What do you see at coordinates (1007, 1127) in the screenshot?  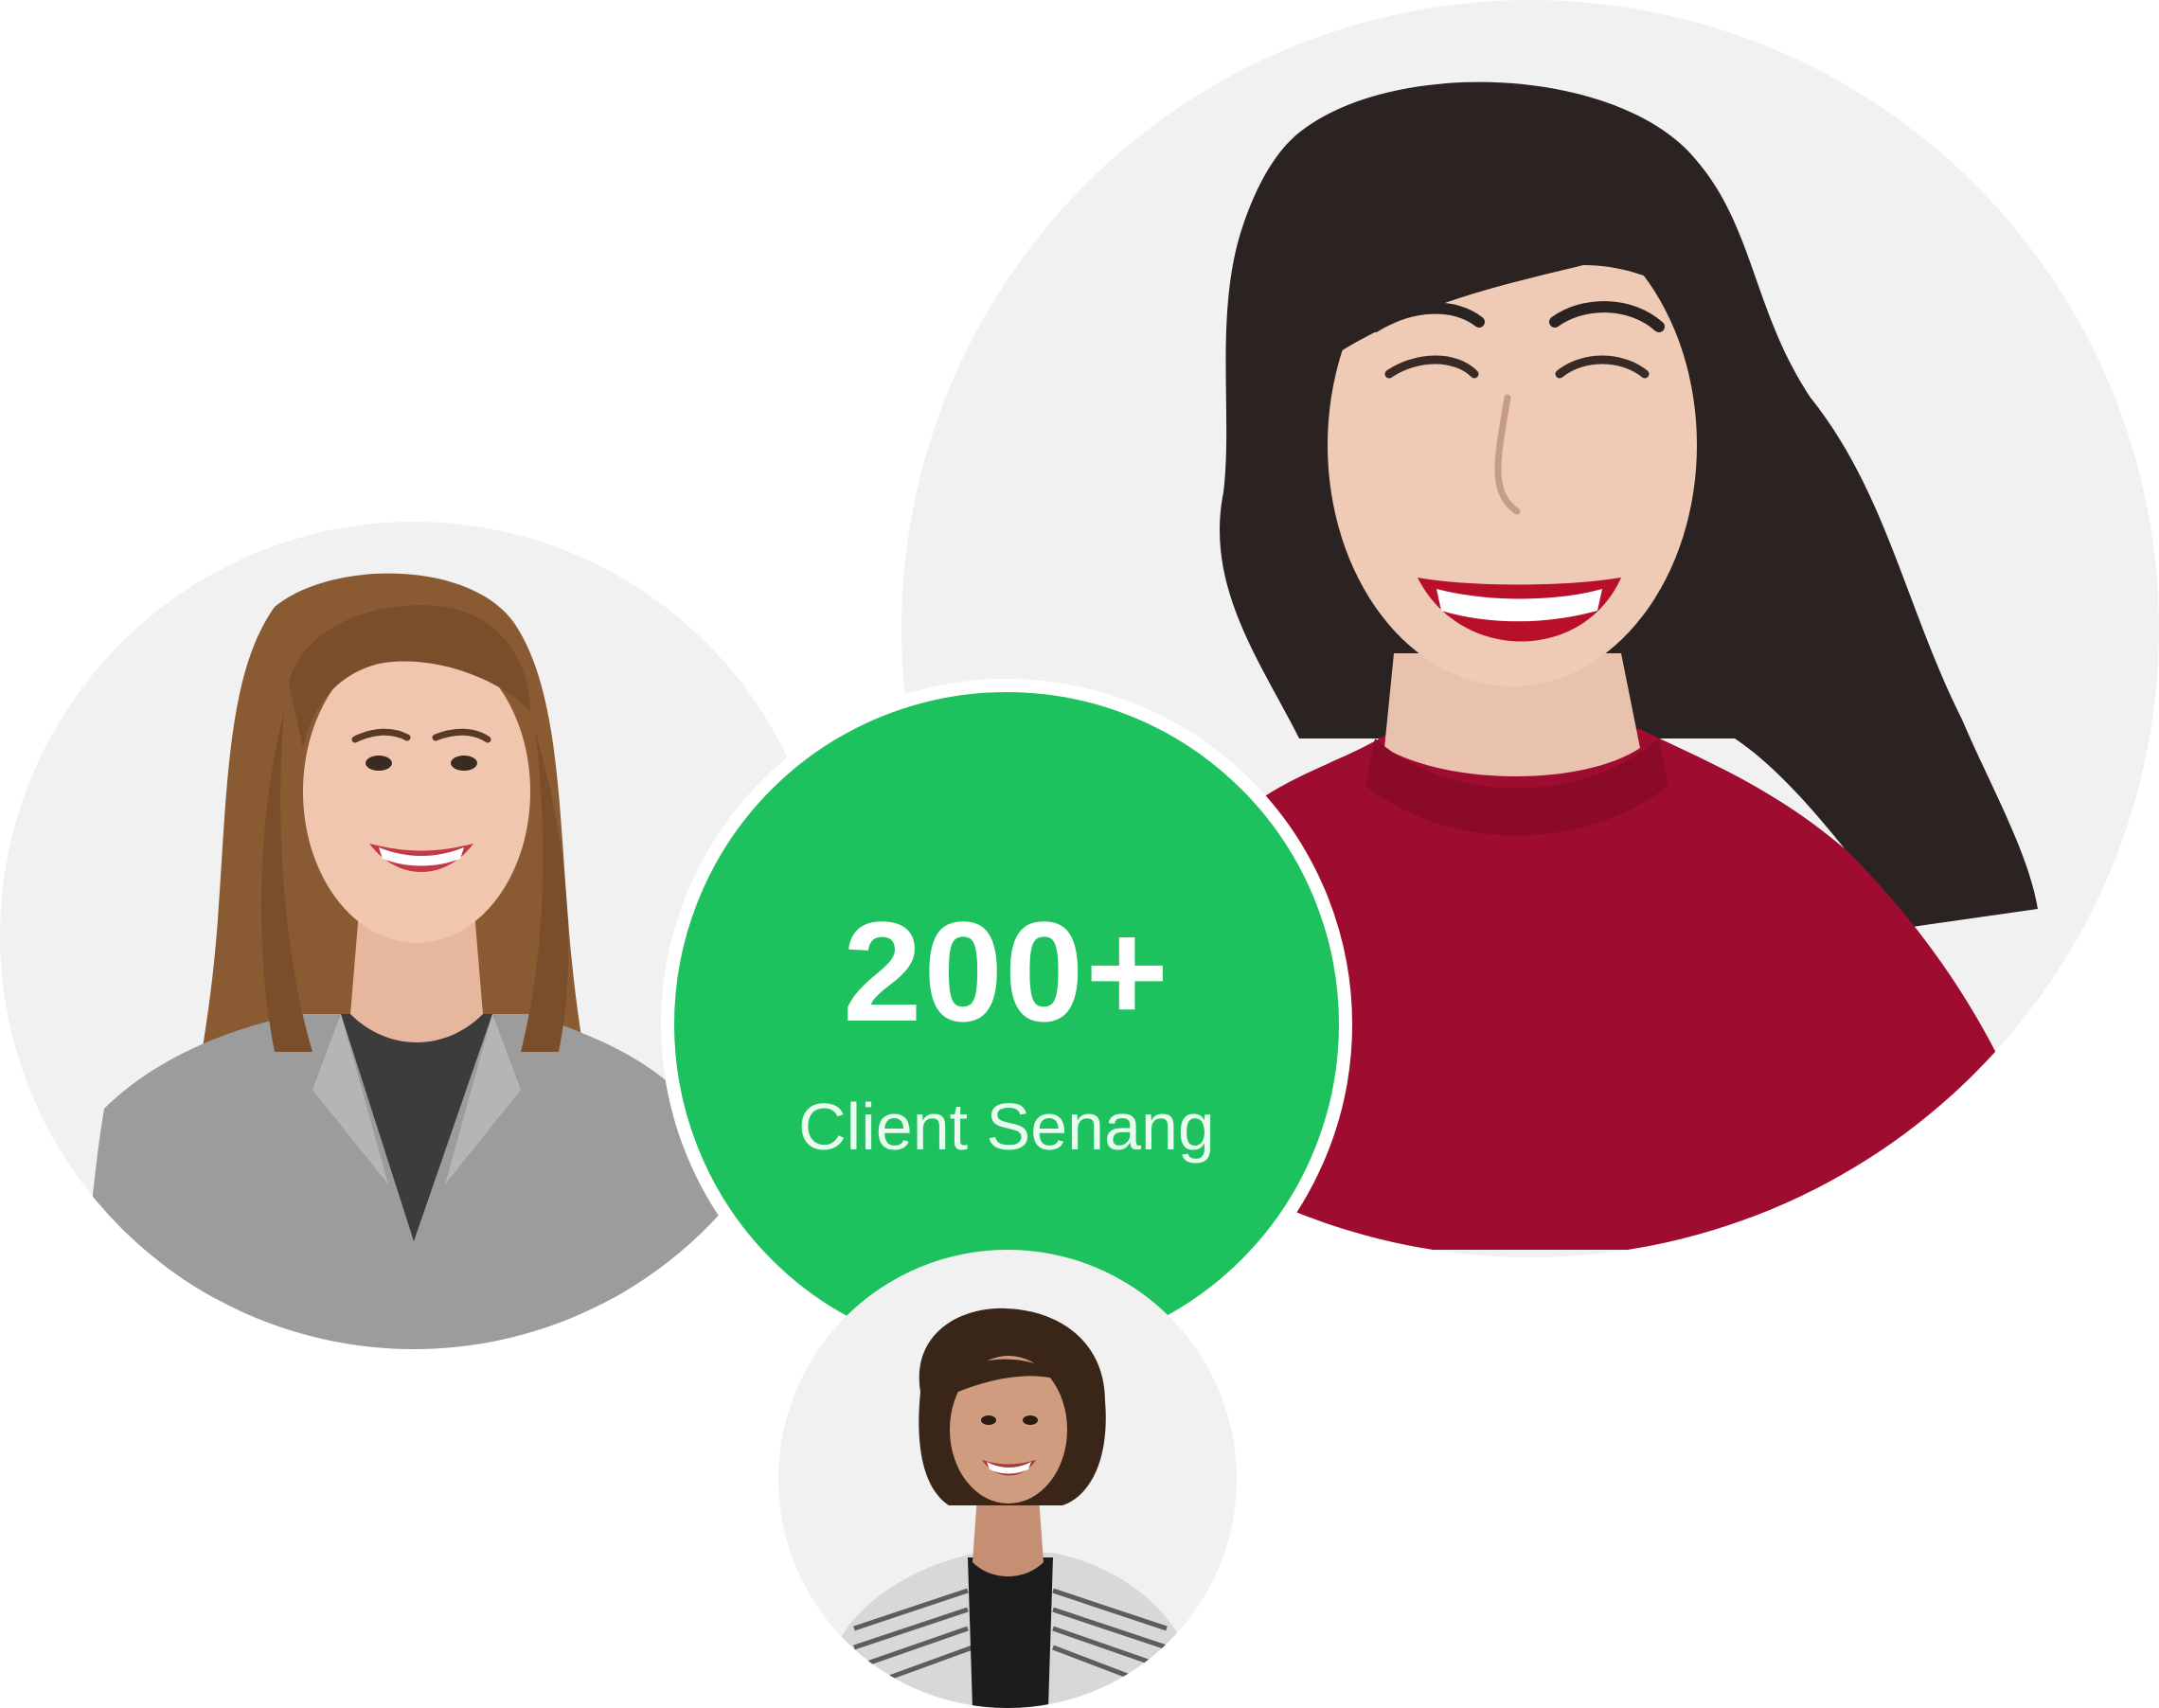 I see `client-count-label: Client Senang` at bounding box center [1007, 1127].